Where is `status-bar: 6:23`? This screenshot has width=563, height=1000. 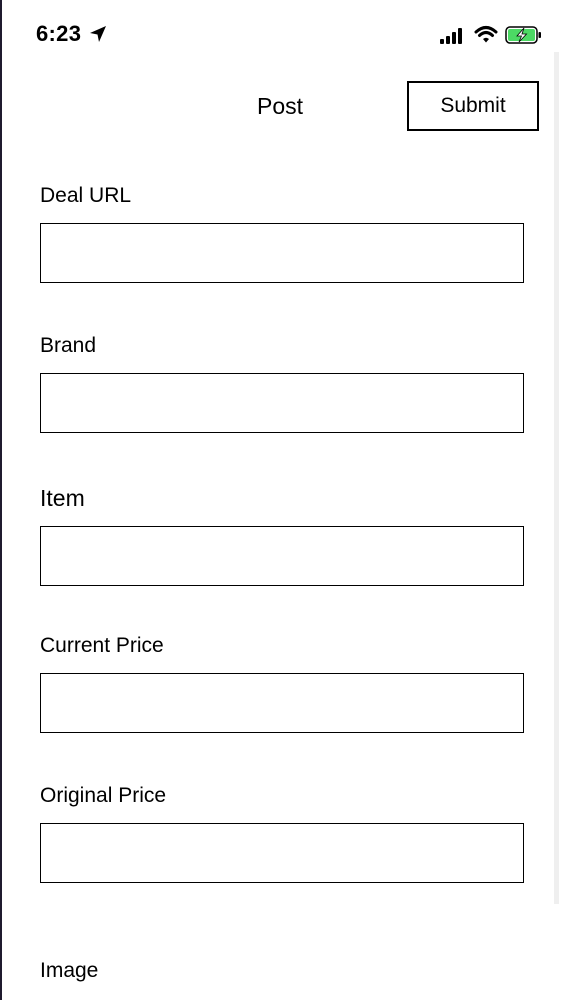
status-bar: 6:23 is located at coordinates (281, 35).